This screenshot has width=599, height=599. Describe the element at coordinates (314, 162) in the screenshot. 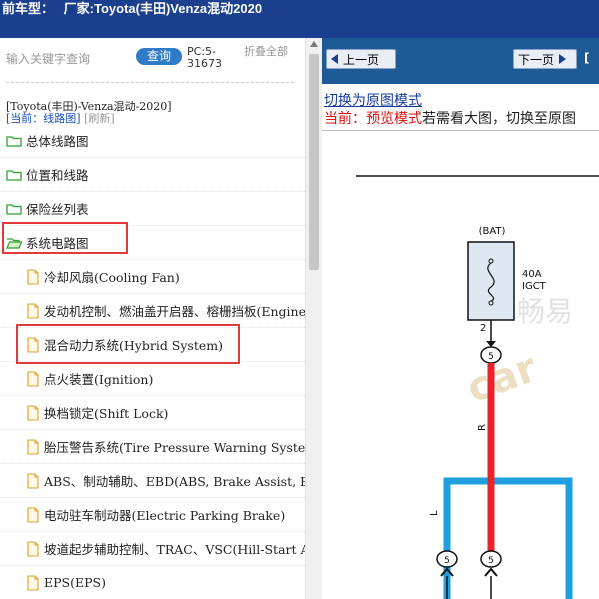

I see `scroll-thumb` at that location.